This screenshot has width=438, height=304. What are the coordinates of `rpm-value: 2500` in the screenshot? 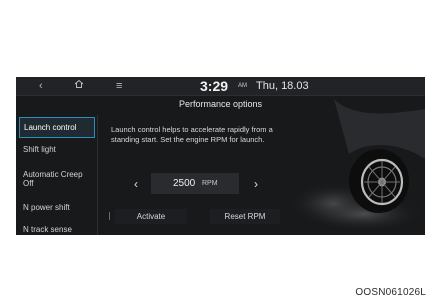 It's located at (184, 183).